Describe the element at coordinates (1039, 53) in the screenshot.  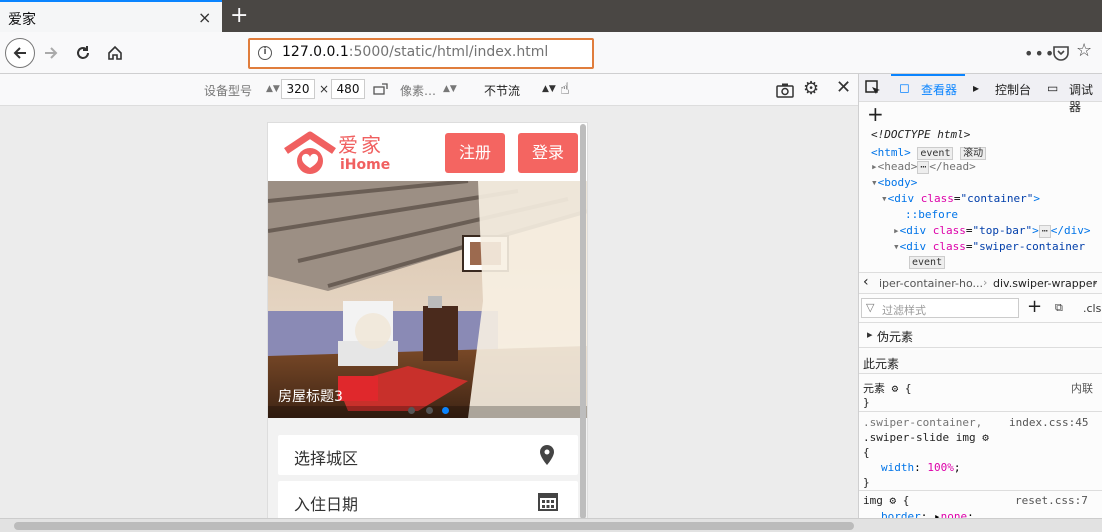
I see `page-actions-icon: •••` at that location.